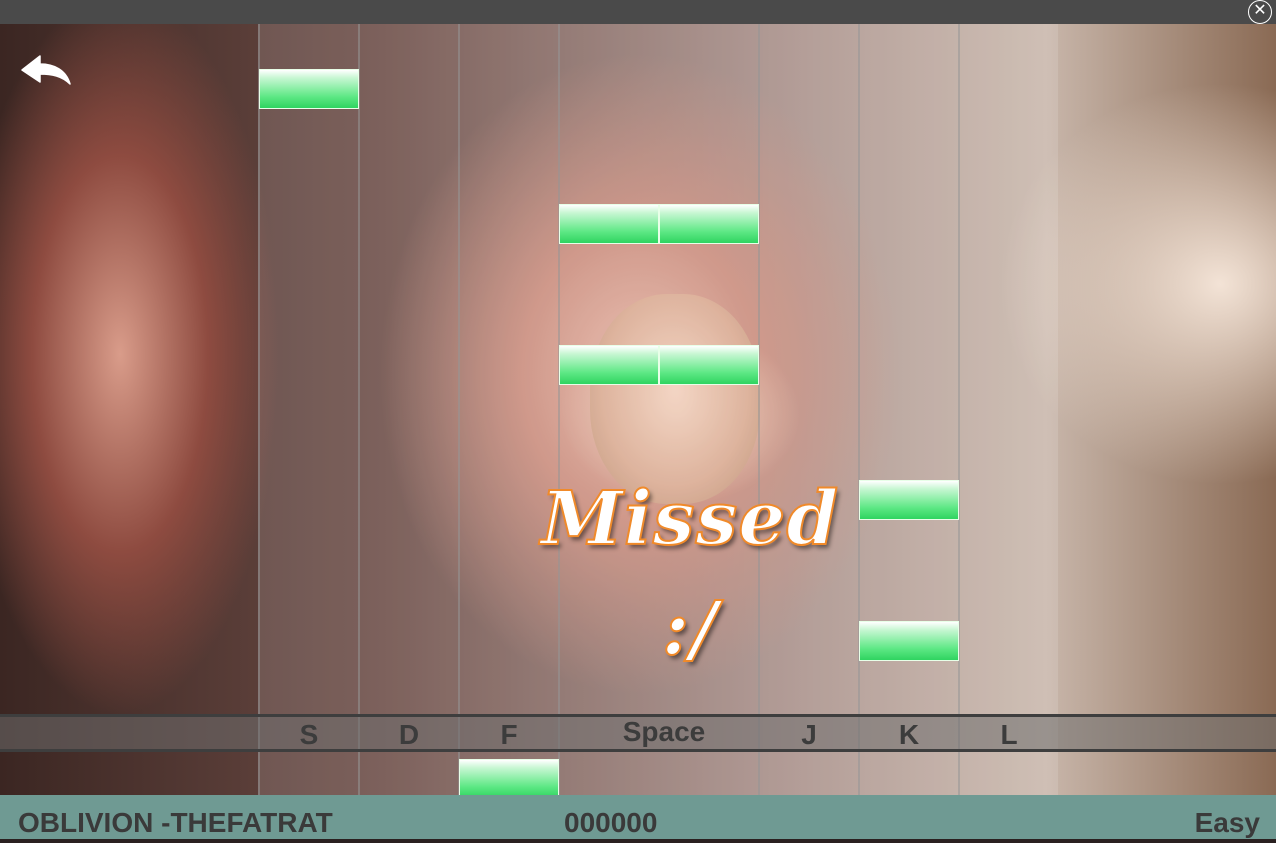 The width and height of the screenshot is (1276, 843). What do you see at coordinates (908, 409) in the screenshot?
I see `lane-k` at bounding box center [908, 409].